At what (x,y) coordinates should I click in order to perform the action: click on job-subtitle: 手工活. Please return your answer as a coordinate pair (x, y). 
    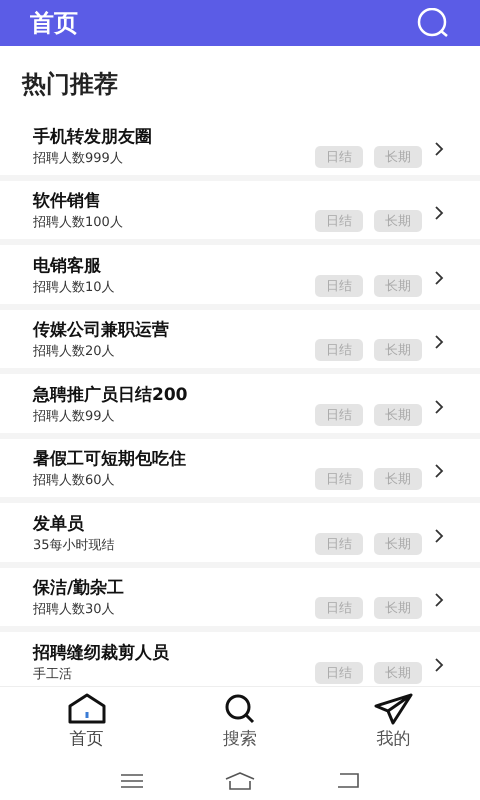
    Looking at the image, I should click on (53, 675).